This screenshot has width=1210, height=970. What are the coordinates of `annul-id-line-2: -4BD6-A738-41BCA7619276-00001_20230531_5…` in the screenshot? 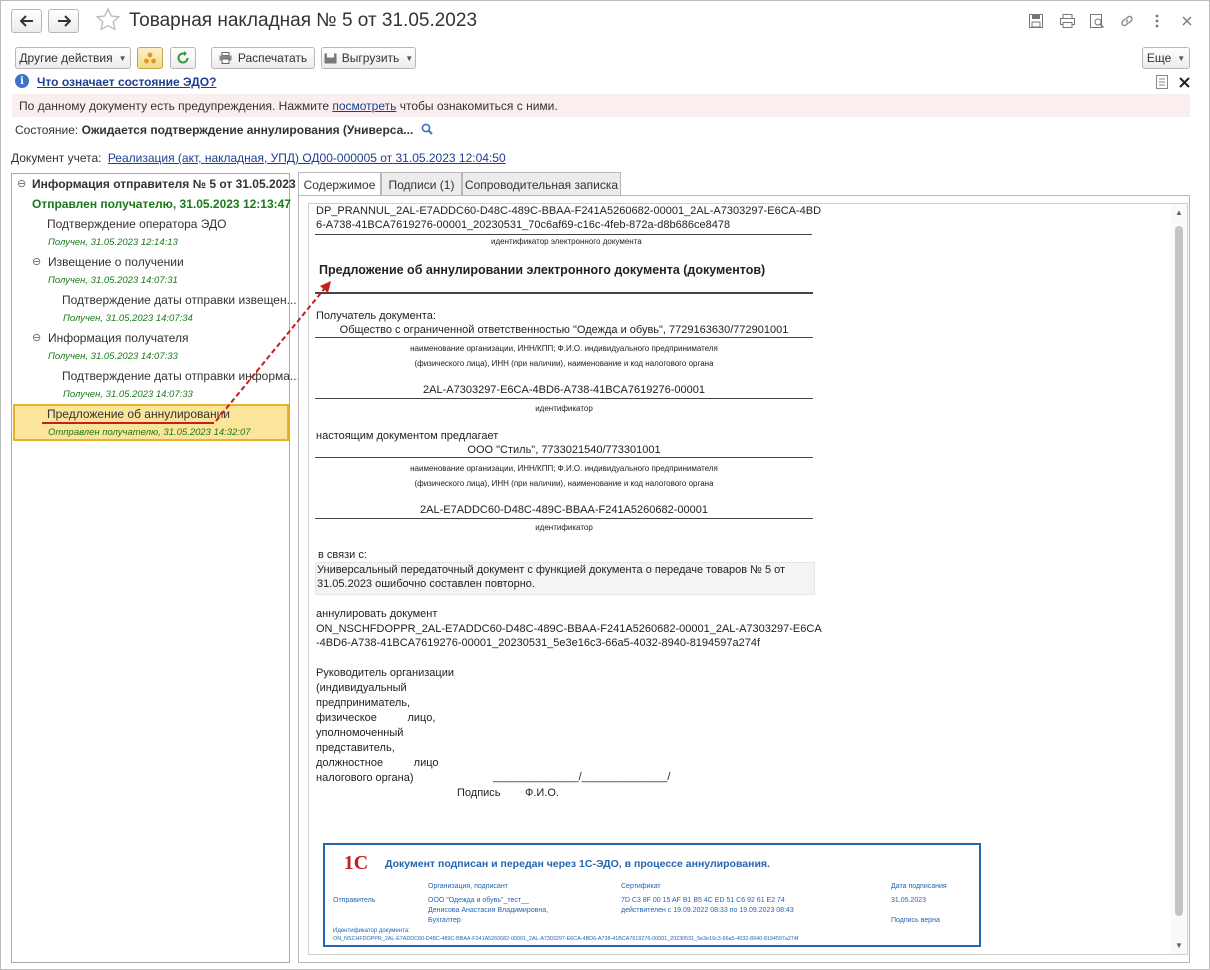 It's located at (538, 643).